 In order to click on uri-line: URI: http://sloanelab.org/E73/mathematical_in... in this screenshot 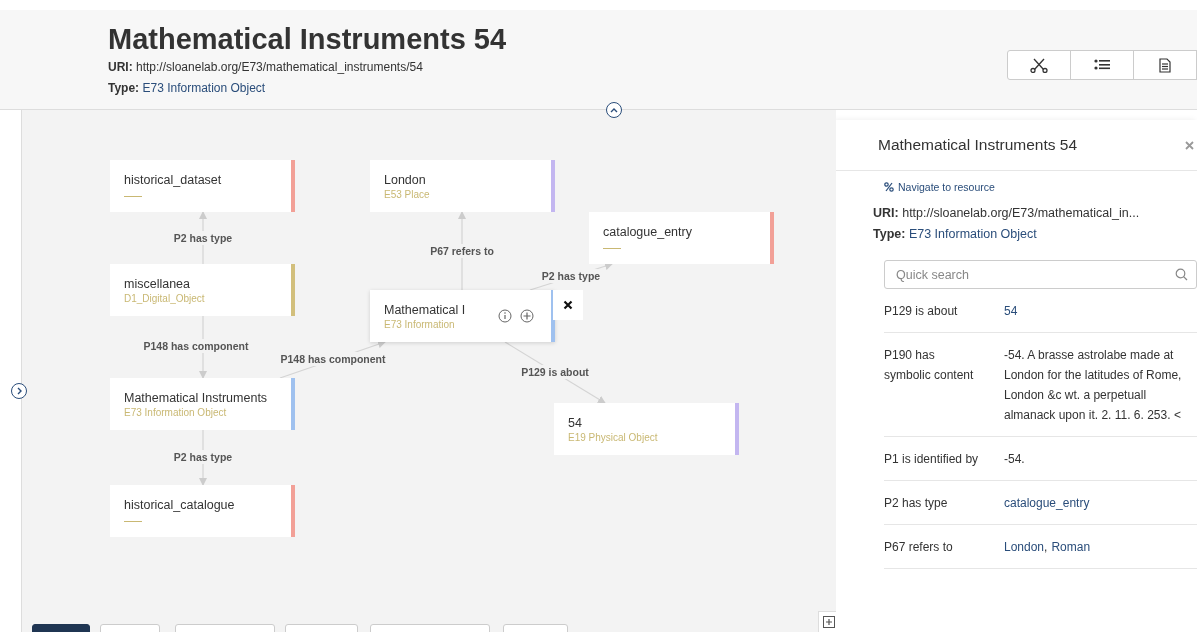, I will do `click(1007, 213)`.